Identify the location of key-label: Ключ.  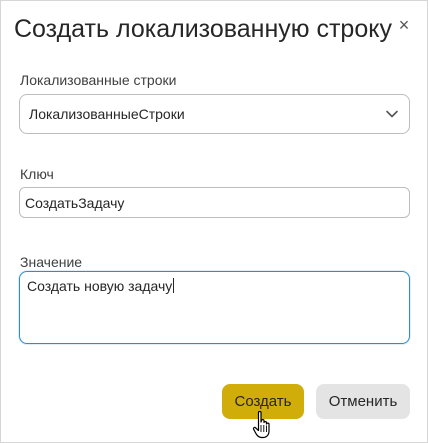
(37, 174).